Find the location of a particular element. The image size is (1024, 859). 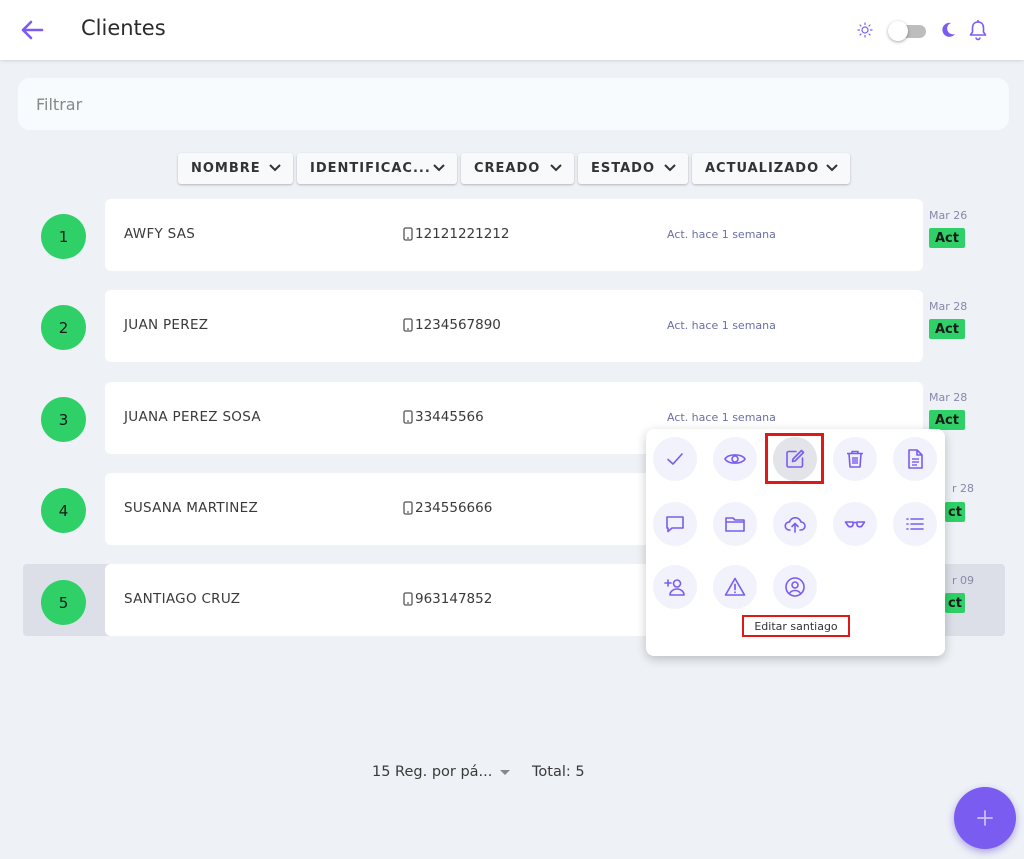

top-bar: Clientes is located at coordinates (512, 30).